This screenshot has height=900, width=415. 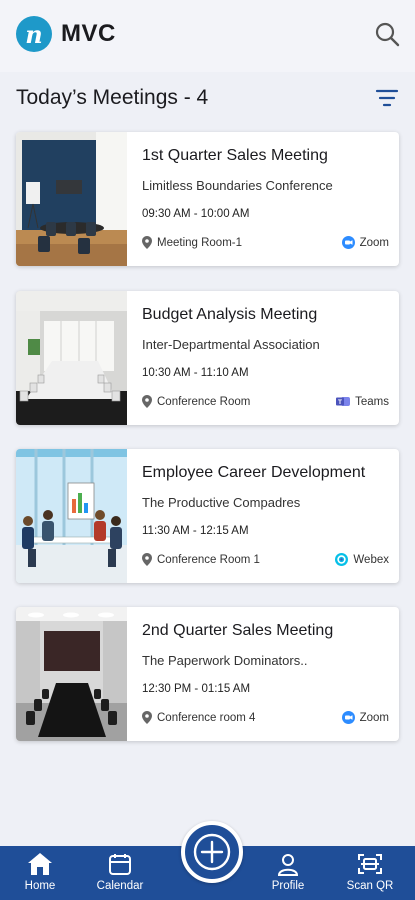 I want to click on nav-home: Home, so click(x=40, y=874).